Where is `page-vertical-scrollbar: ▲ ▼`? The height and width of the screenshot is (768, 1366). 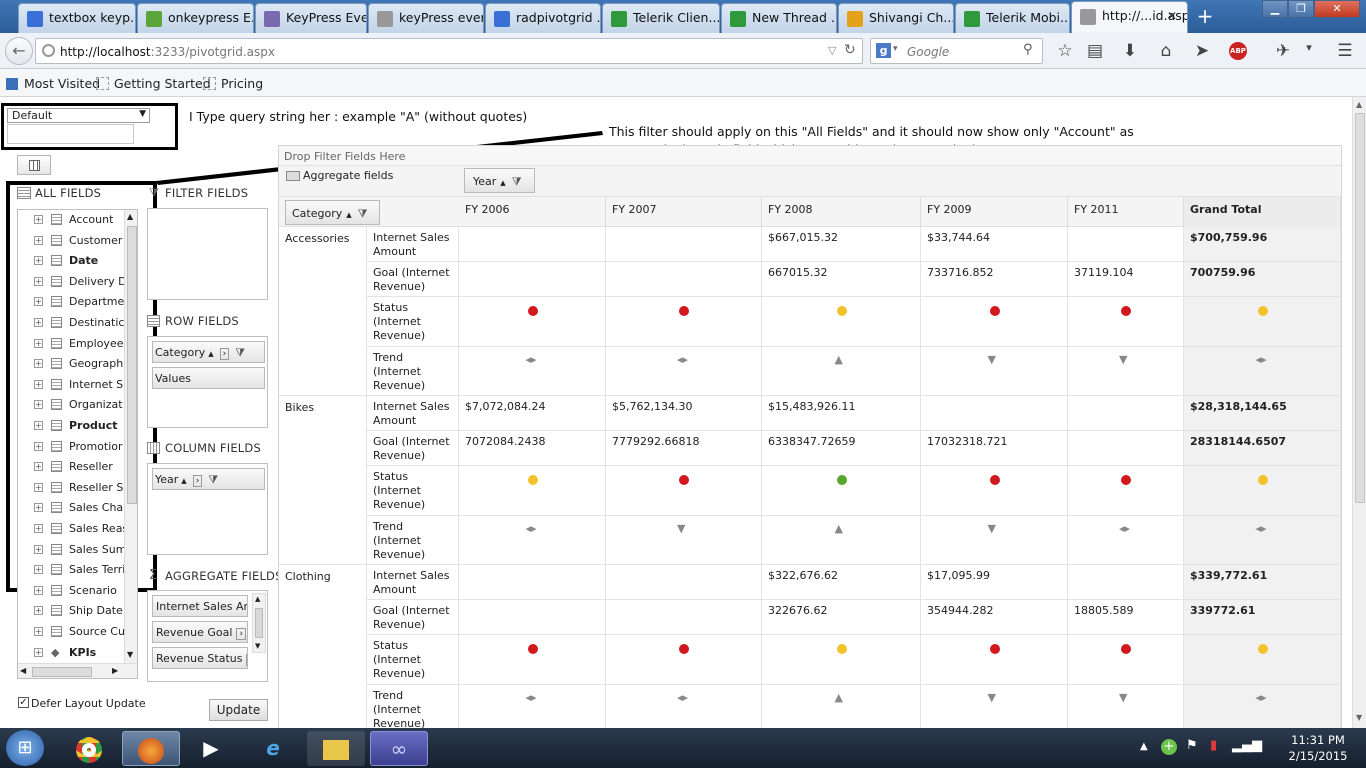
page-vertical-scrollbar: ▲ ▼ is located at coordinates (1359, 412).